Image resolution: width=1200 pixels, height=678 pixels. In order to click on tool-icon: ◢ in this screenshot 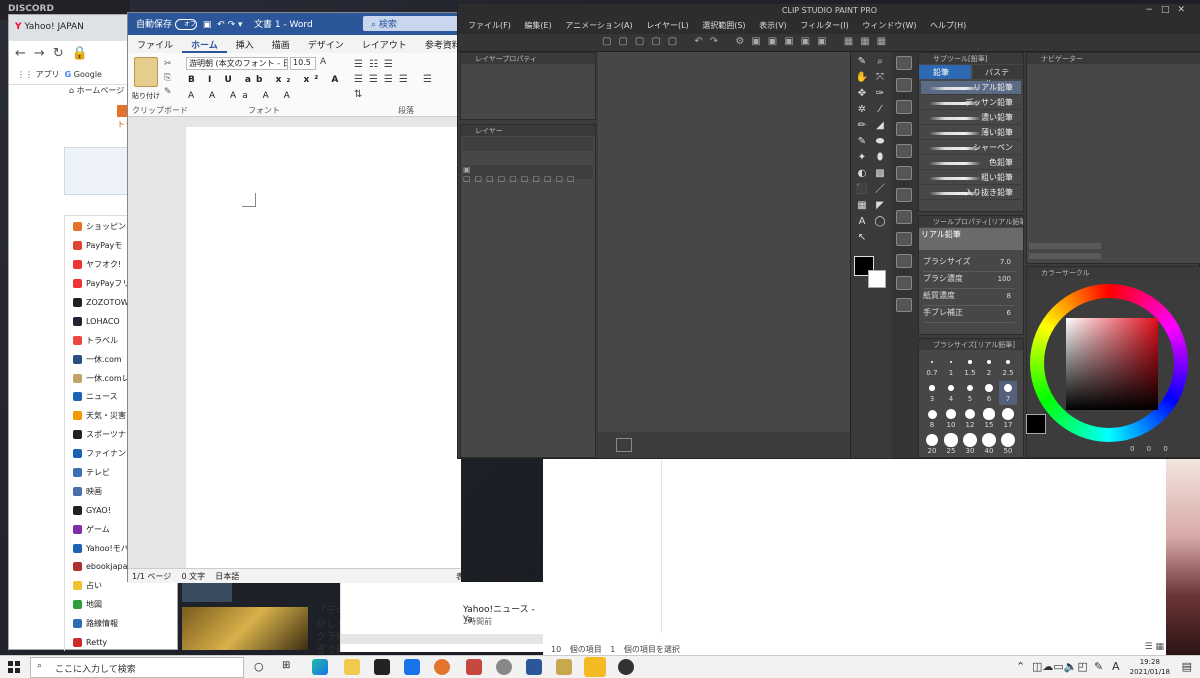, I will do `click(880, 126)`.